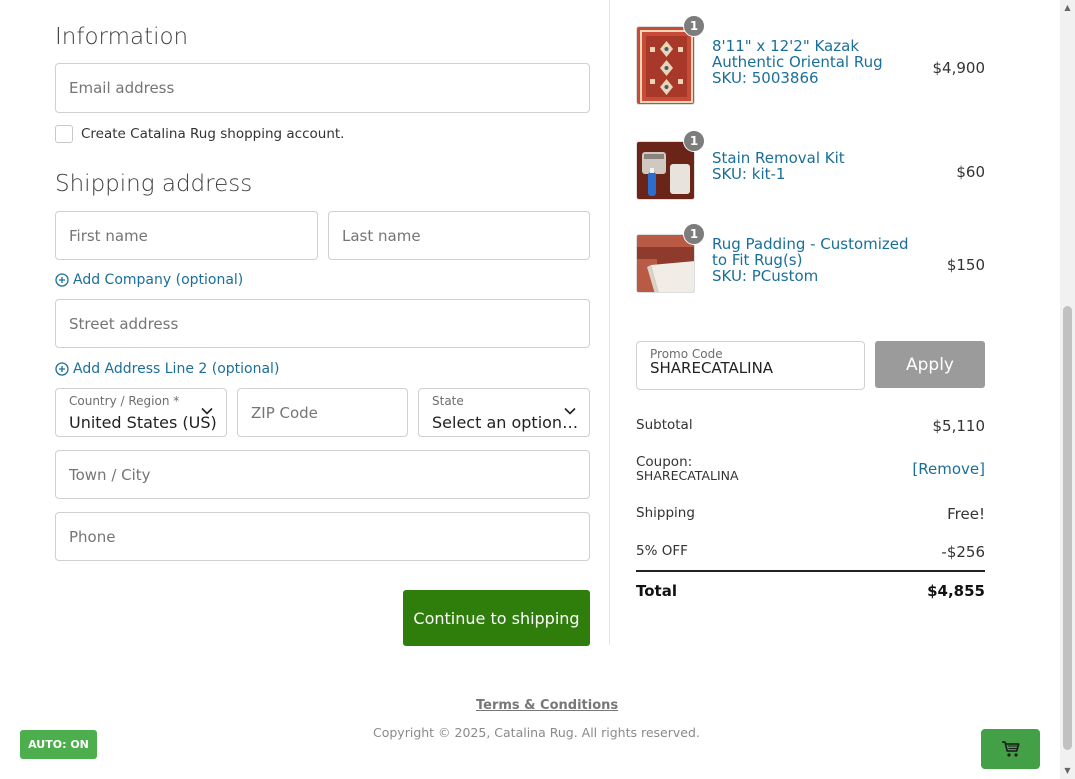  What do you see at coordinates (665, 263) in the screenshot?
I see `padding-thumbnail-icon` at bounding box center [665, 263].